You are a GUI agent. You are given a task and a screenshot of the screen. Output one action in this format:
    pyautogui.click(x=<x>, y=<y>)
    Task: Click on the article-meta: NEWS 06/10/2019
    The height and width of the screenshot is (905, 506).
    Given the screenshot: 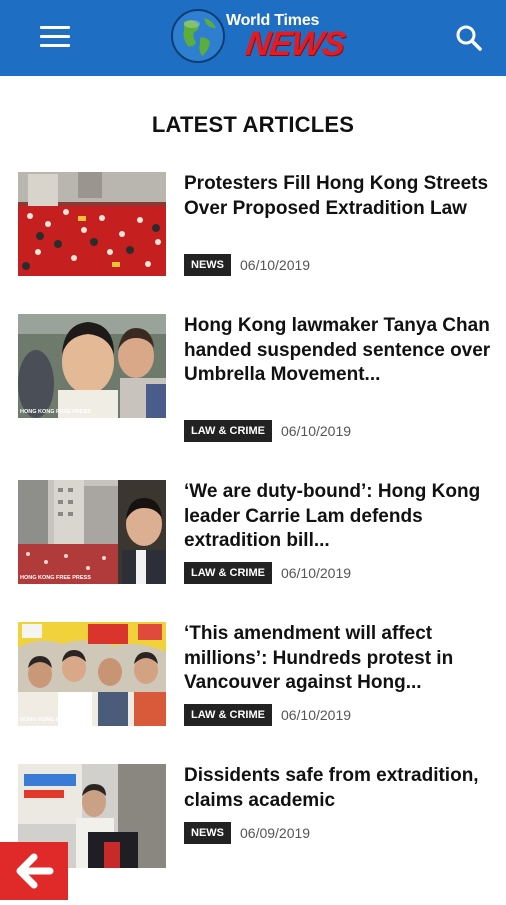 What is the action you would take?
    pyautogui.click(x=247, y=265)
    